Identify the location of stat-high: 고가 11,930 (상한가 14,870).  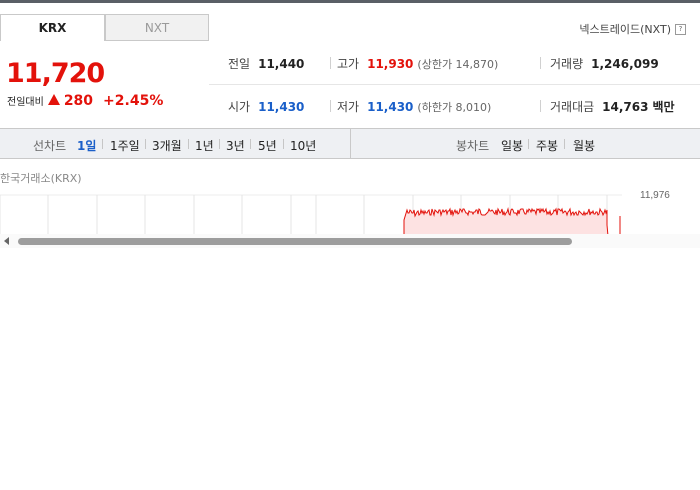
(417, 63).